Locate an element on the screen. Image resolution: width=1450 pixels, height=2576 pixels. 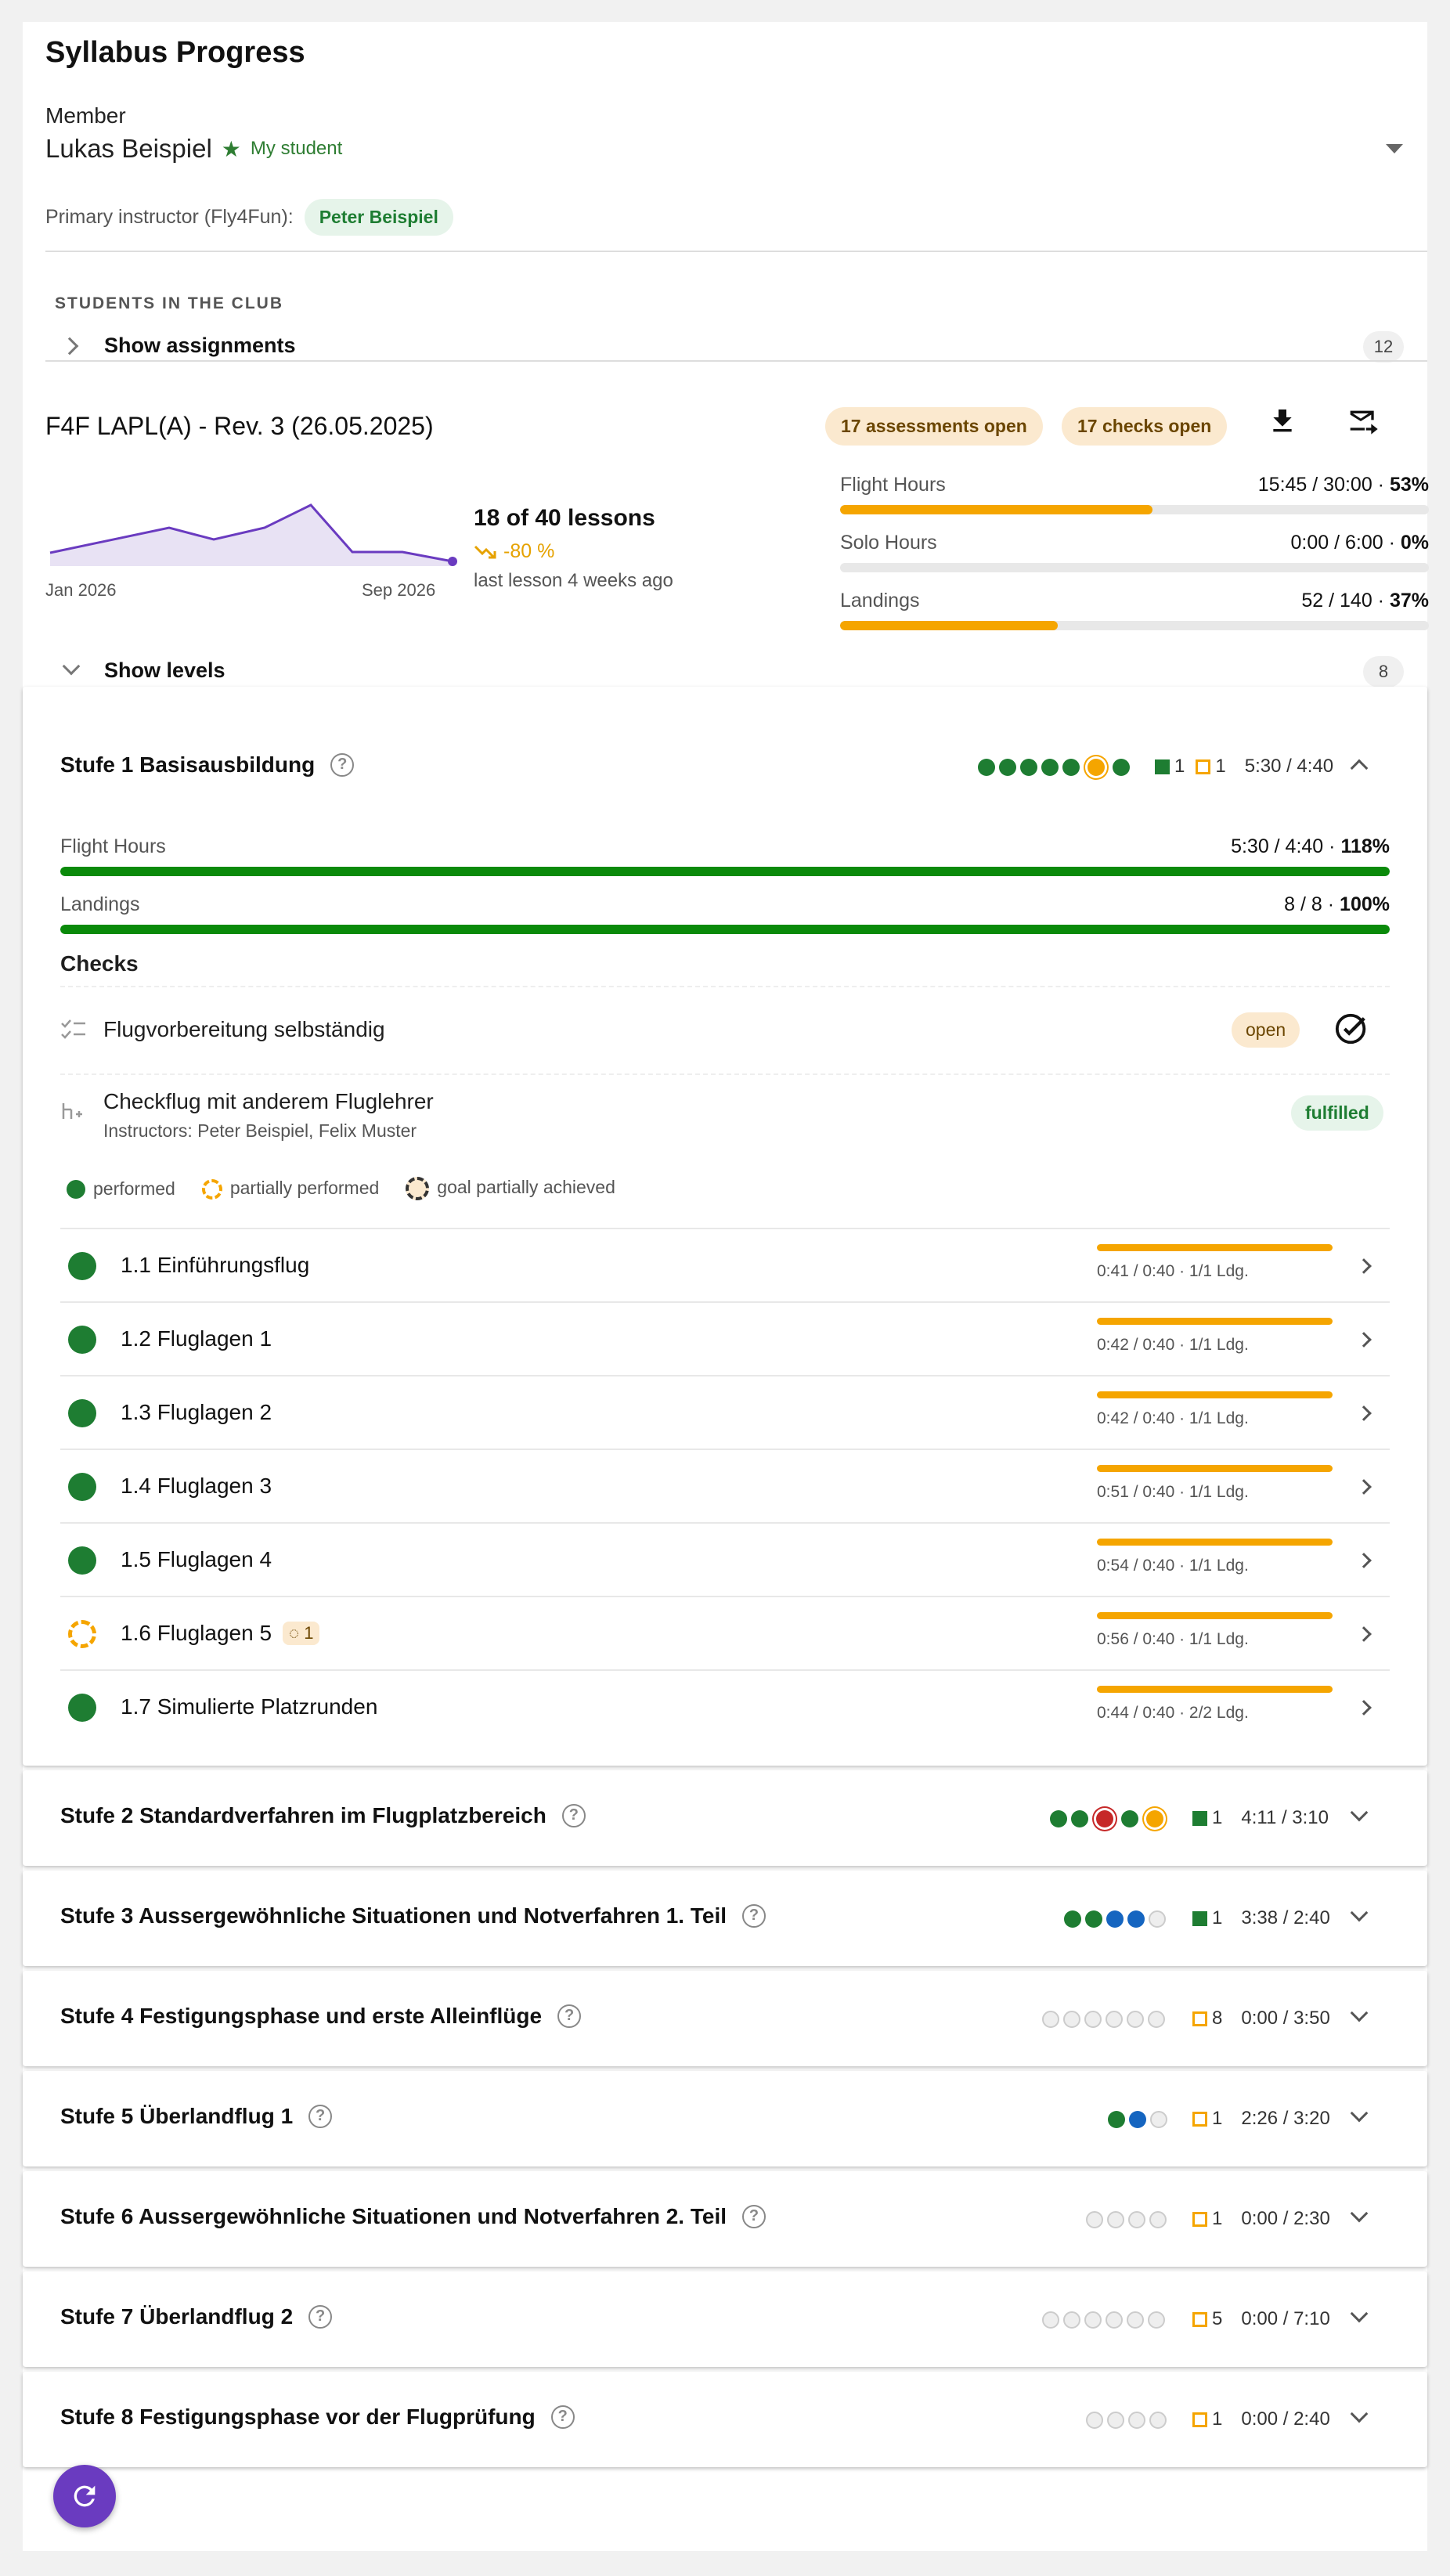
page-title: Syllabus Progress is located at coordinates (175, 52).